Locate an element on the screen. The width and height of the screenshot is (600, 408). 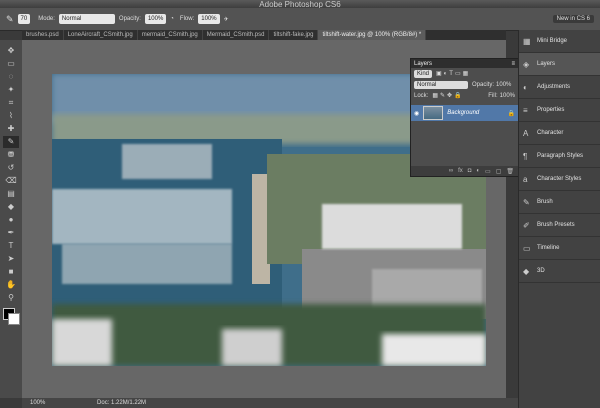
adjustments-icon: ◐ is located at coordinates (525, 87).